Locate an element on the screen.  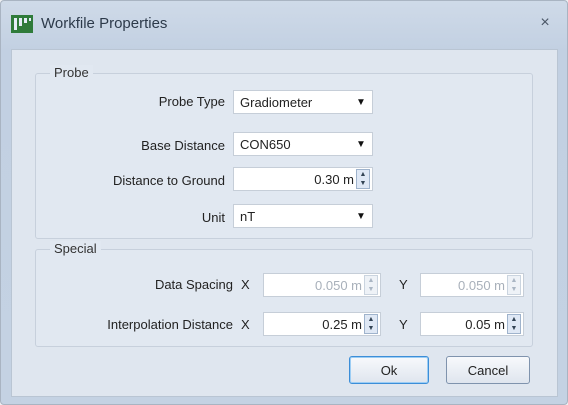
base-distance-dropdown: CON650 ▼ is located at coordinates (303, 144).